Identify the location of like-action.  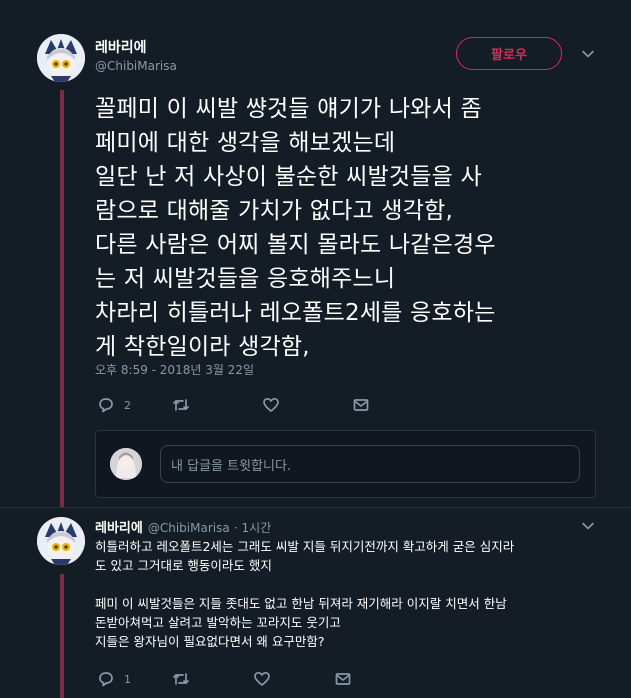
(275, 405).